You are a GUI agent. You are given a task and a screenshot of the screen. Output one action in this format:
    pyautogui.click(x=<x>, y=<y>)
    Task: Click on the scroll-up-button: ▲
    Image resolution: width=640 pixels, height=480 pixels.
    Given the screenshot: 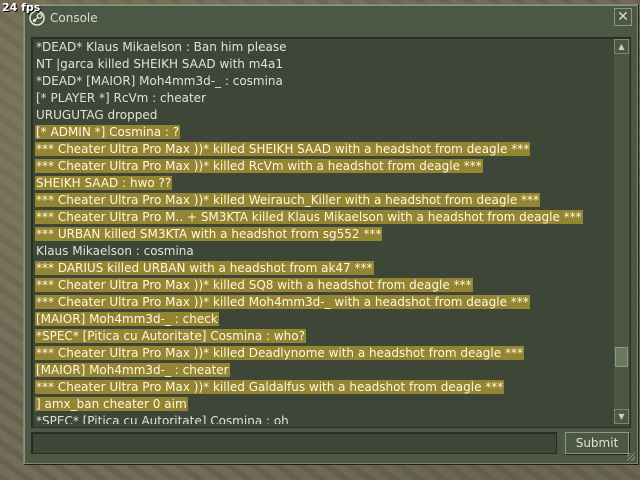 What is the action you would take?
    pyautogui.click(x=621, y=46)
    